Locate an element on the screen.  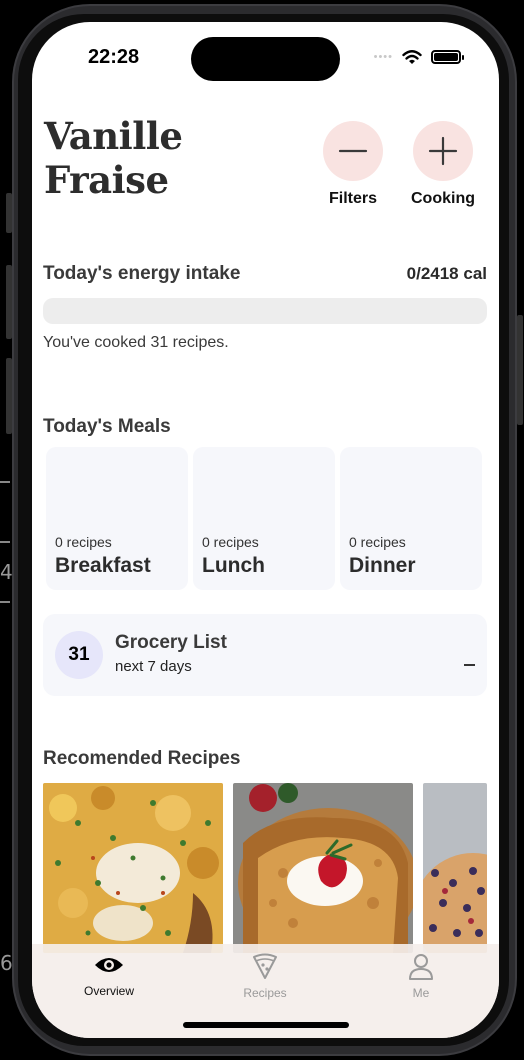
french-toast-photo is located at coordinates (323, 868).